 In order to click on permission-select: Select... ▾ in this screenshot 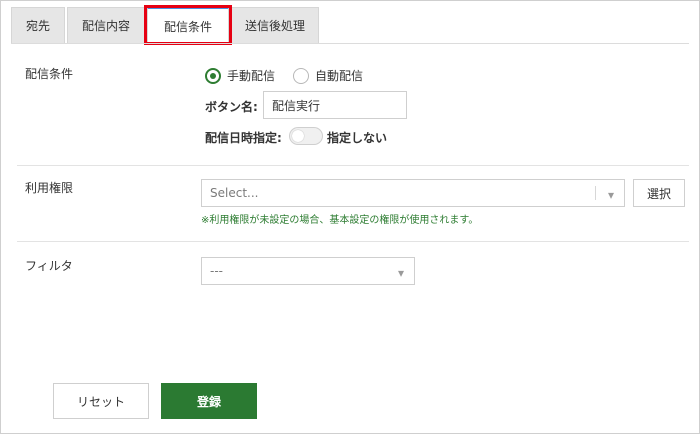, I will do `click(413, 193)`.